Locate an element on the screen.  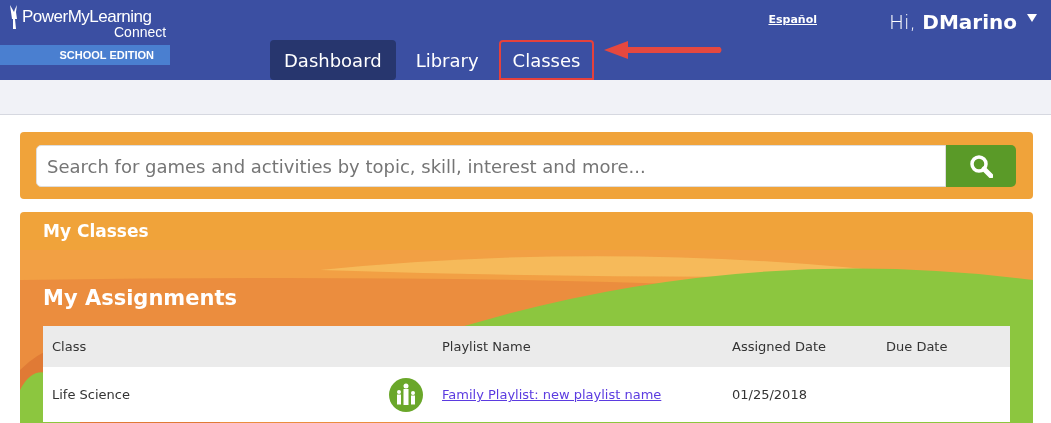
section-heading: My Assignments is located at coordinates (140, 298).